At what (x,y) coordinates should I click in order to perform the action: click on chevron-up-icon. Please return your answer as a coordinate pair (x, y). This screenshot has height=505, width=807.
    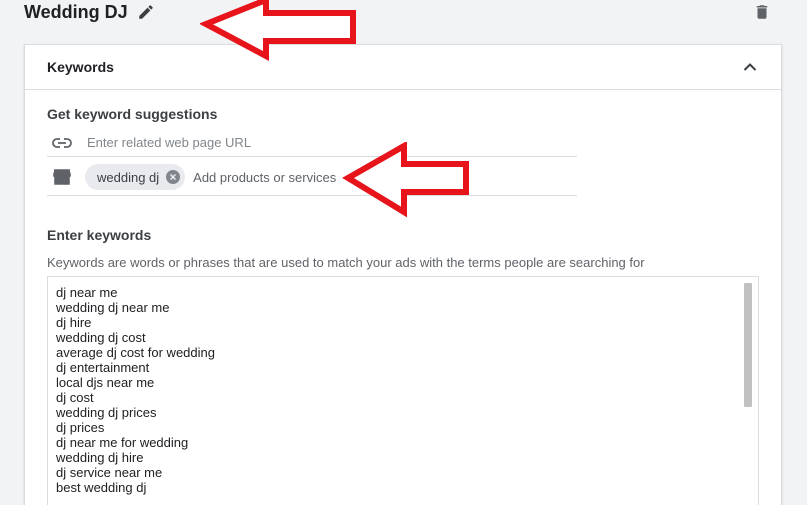
    Looking at the image, I should click on (750, 67).